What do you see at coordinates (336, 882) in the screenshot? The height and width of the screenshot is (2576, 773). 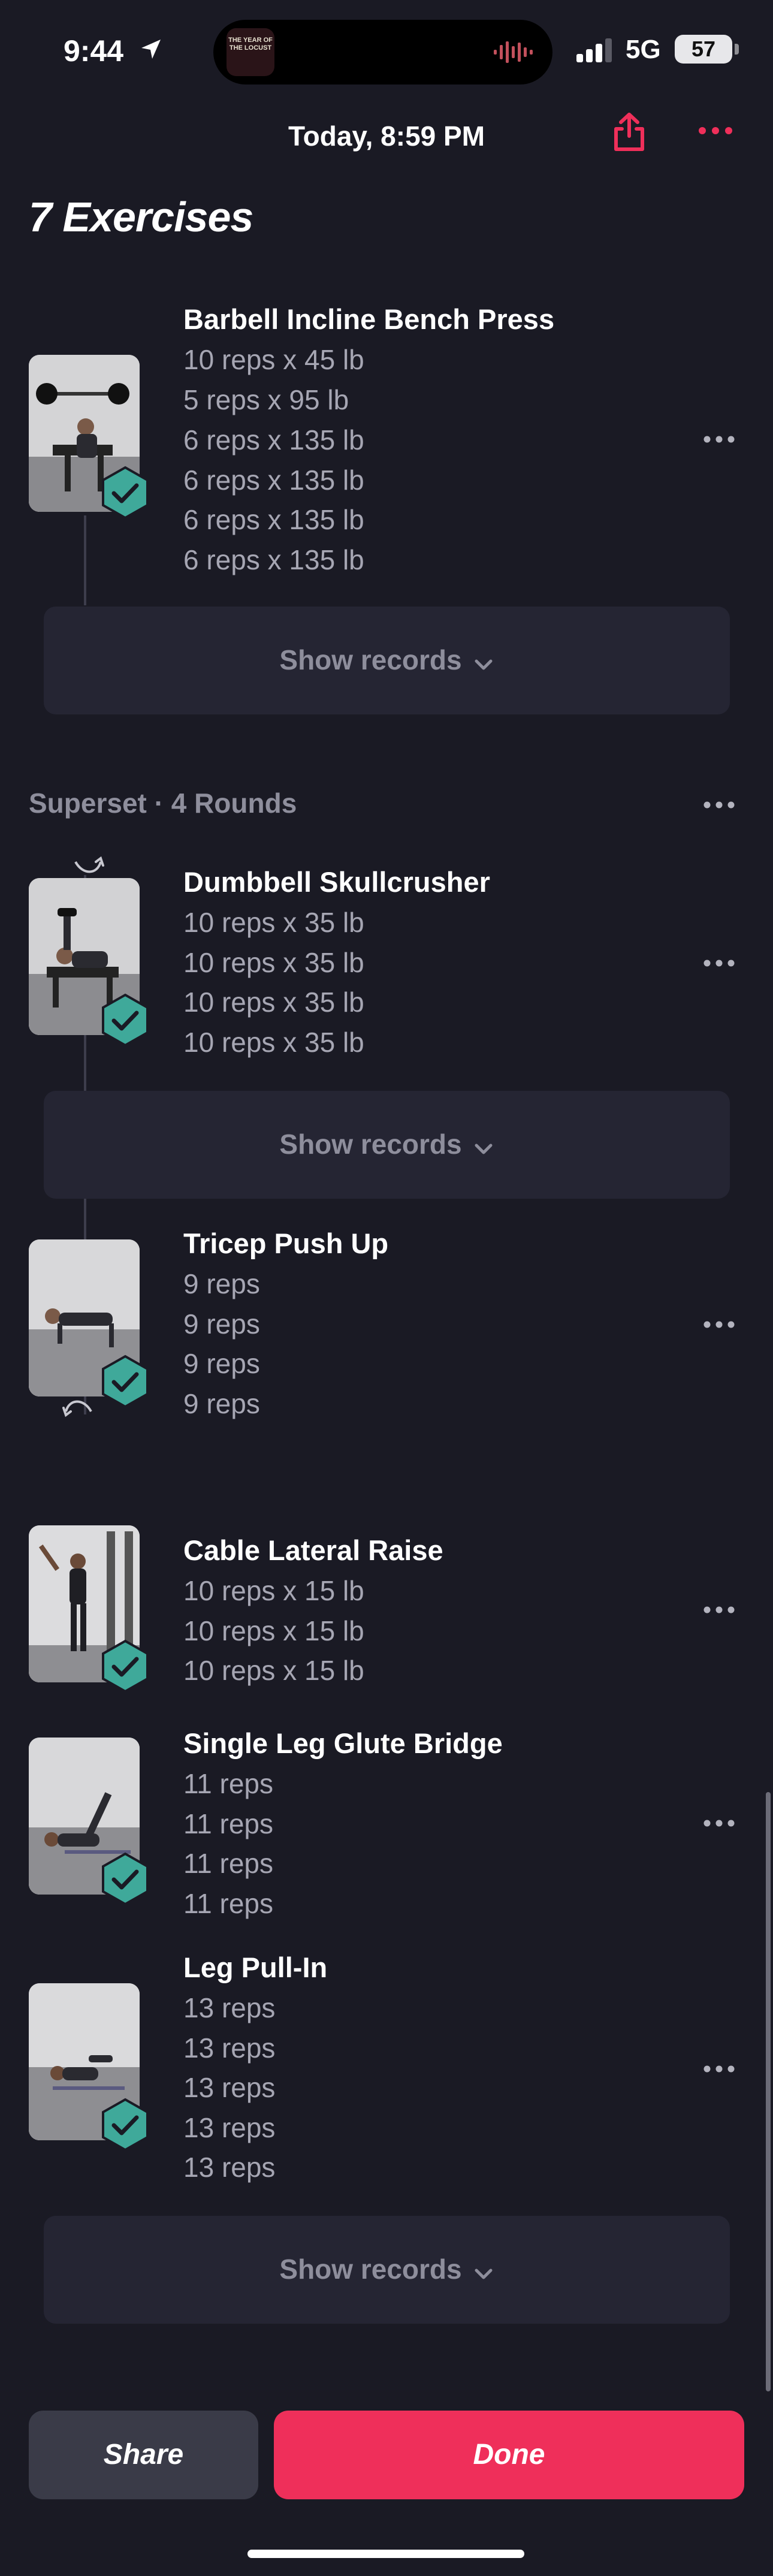 I see `exercise-name: Dumbbell Skullcrusher` at bounding box center [336, 882].